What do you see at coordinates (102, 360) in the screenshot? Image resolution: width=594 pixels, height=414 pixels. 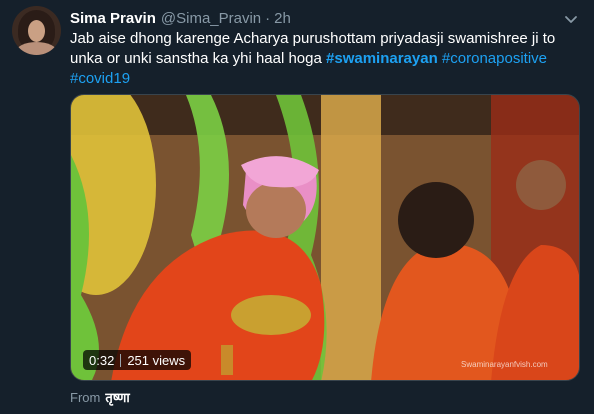 I see `video-duration: 0:32` at bounding box center [102, 360].